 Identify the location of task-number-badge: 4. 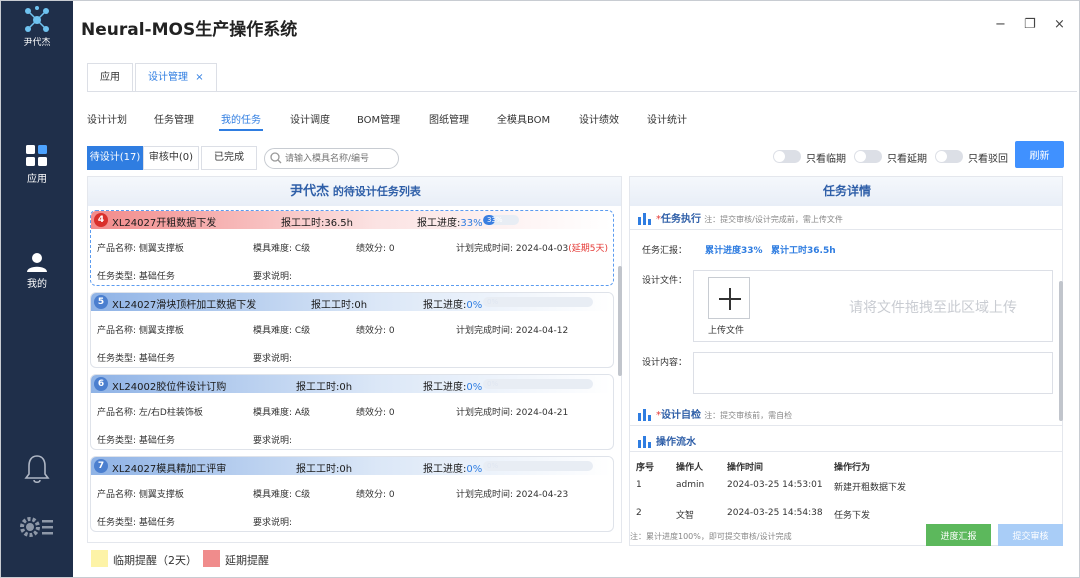
(101, 220).